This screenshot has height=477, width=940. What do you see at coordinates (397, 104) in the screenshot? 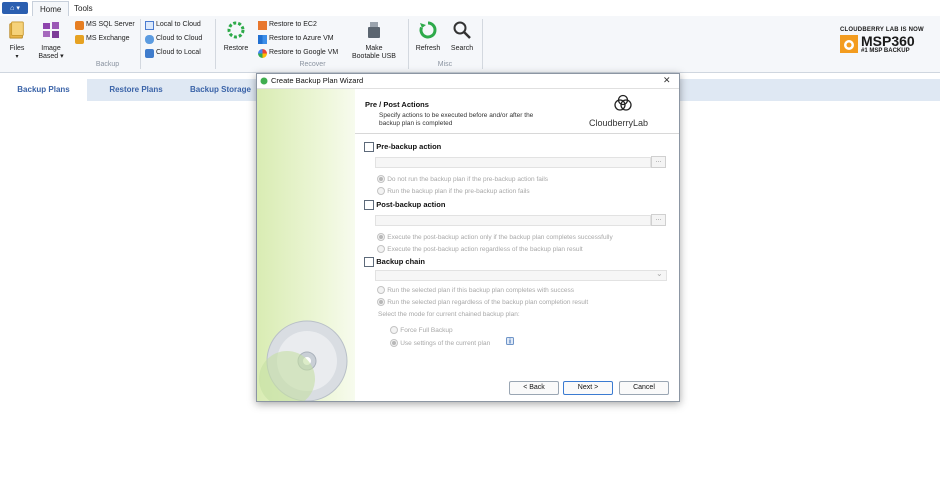
I see `step-heading: Pre / Post Actions` at bounding box center [397, 104].